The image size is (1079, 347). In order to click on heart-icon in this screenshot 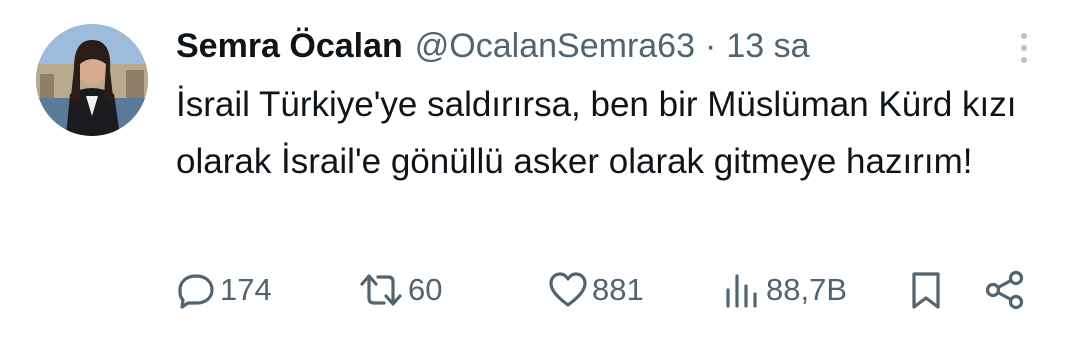, I will do `click(568, 289)`.